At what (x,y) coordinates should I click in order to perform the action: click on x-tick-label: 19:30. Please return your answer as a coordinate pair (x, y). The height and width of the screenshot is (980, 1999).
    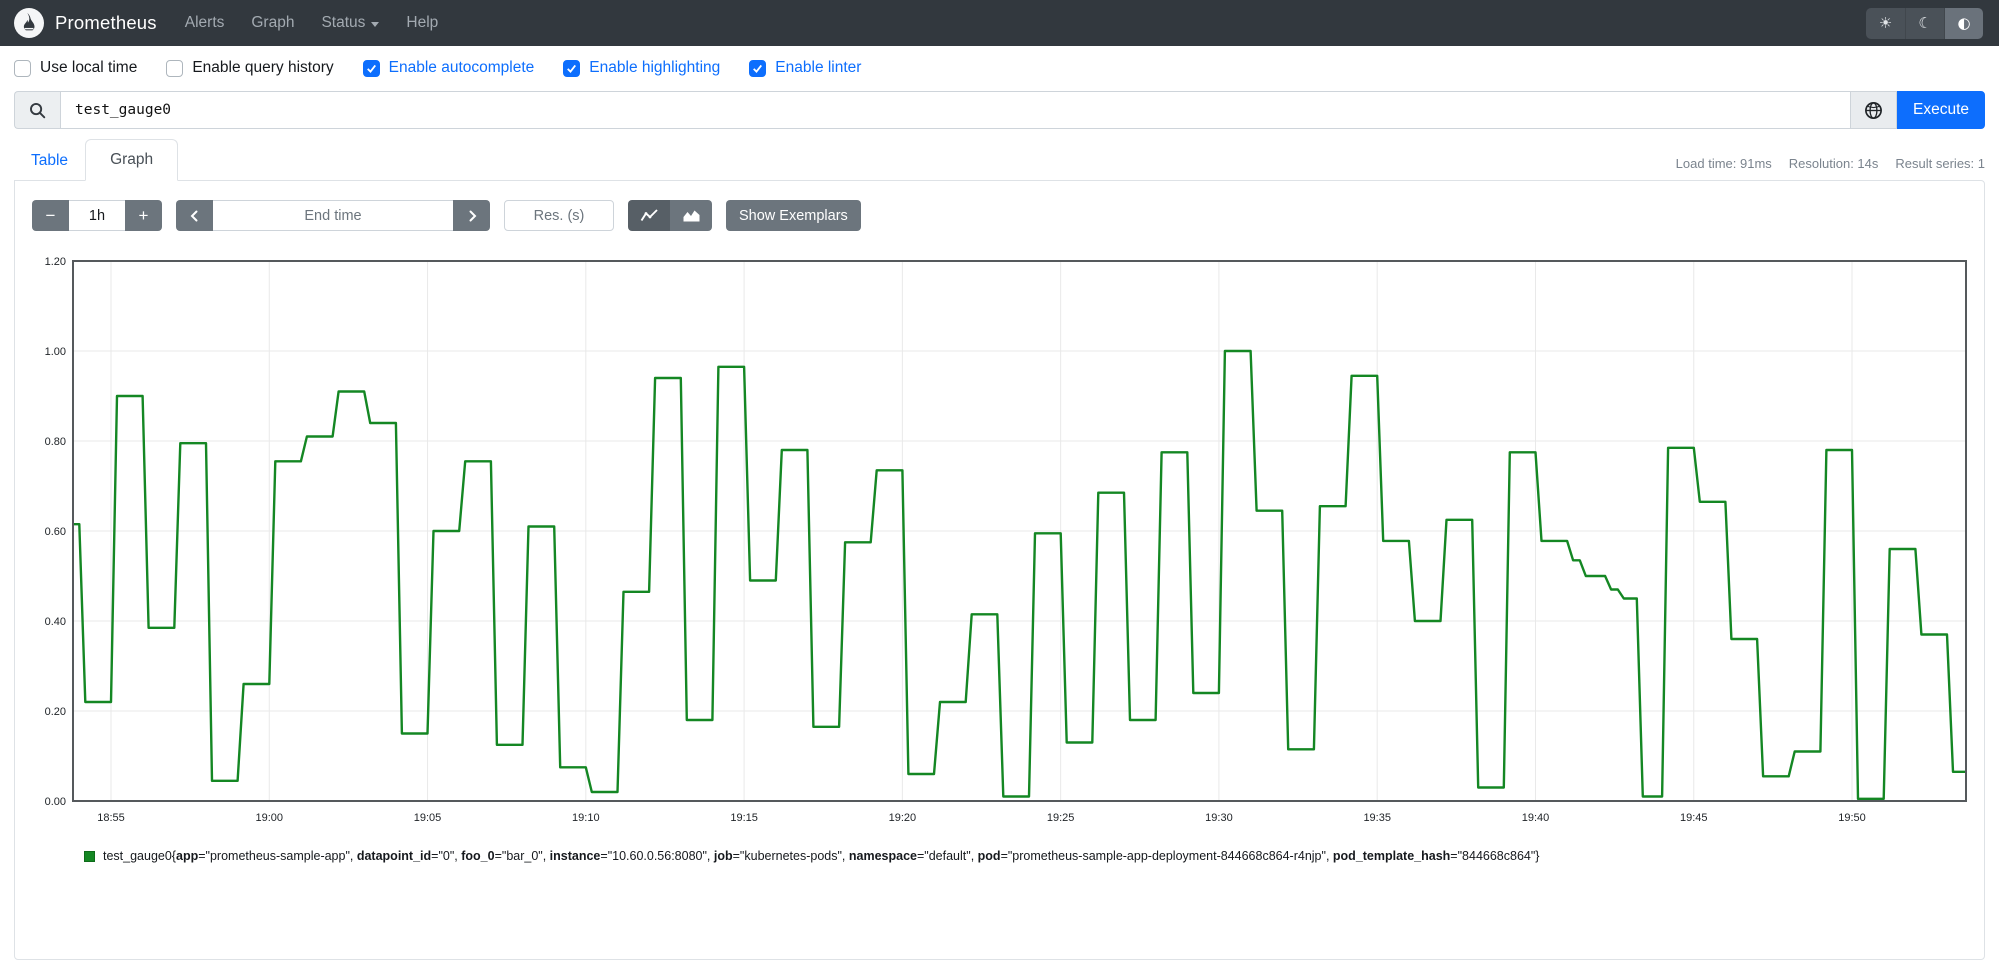
    Looking at the image, I should click on (1219, 818).